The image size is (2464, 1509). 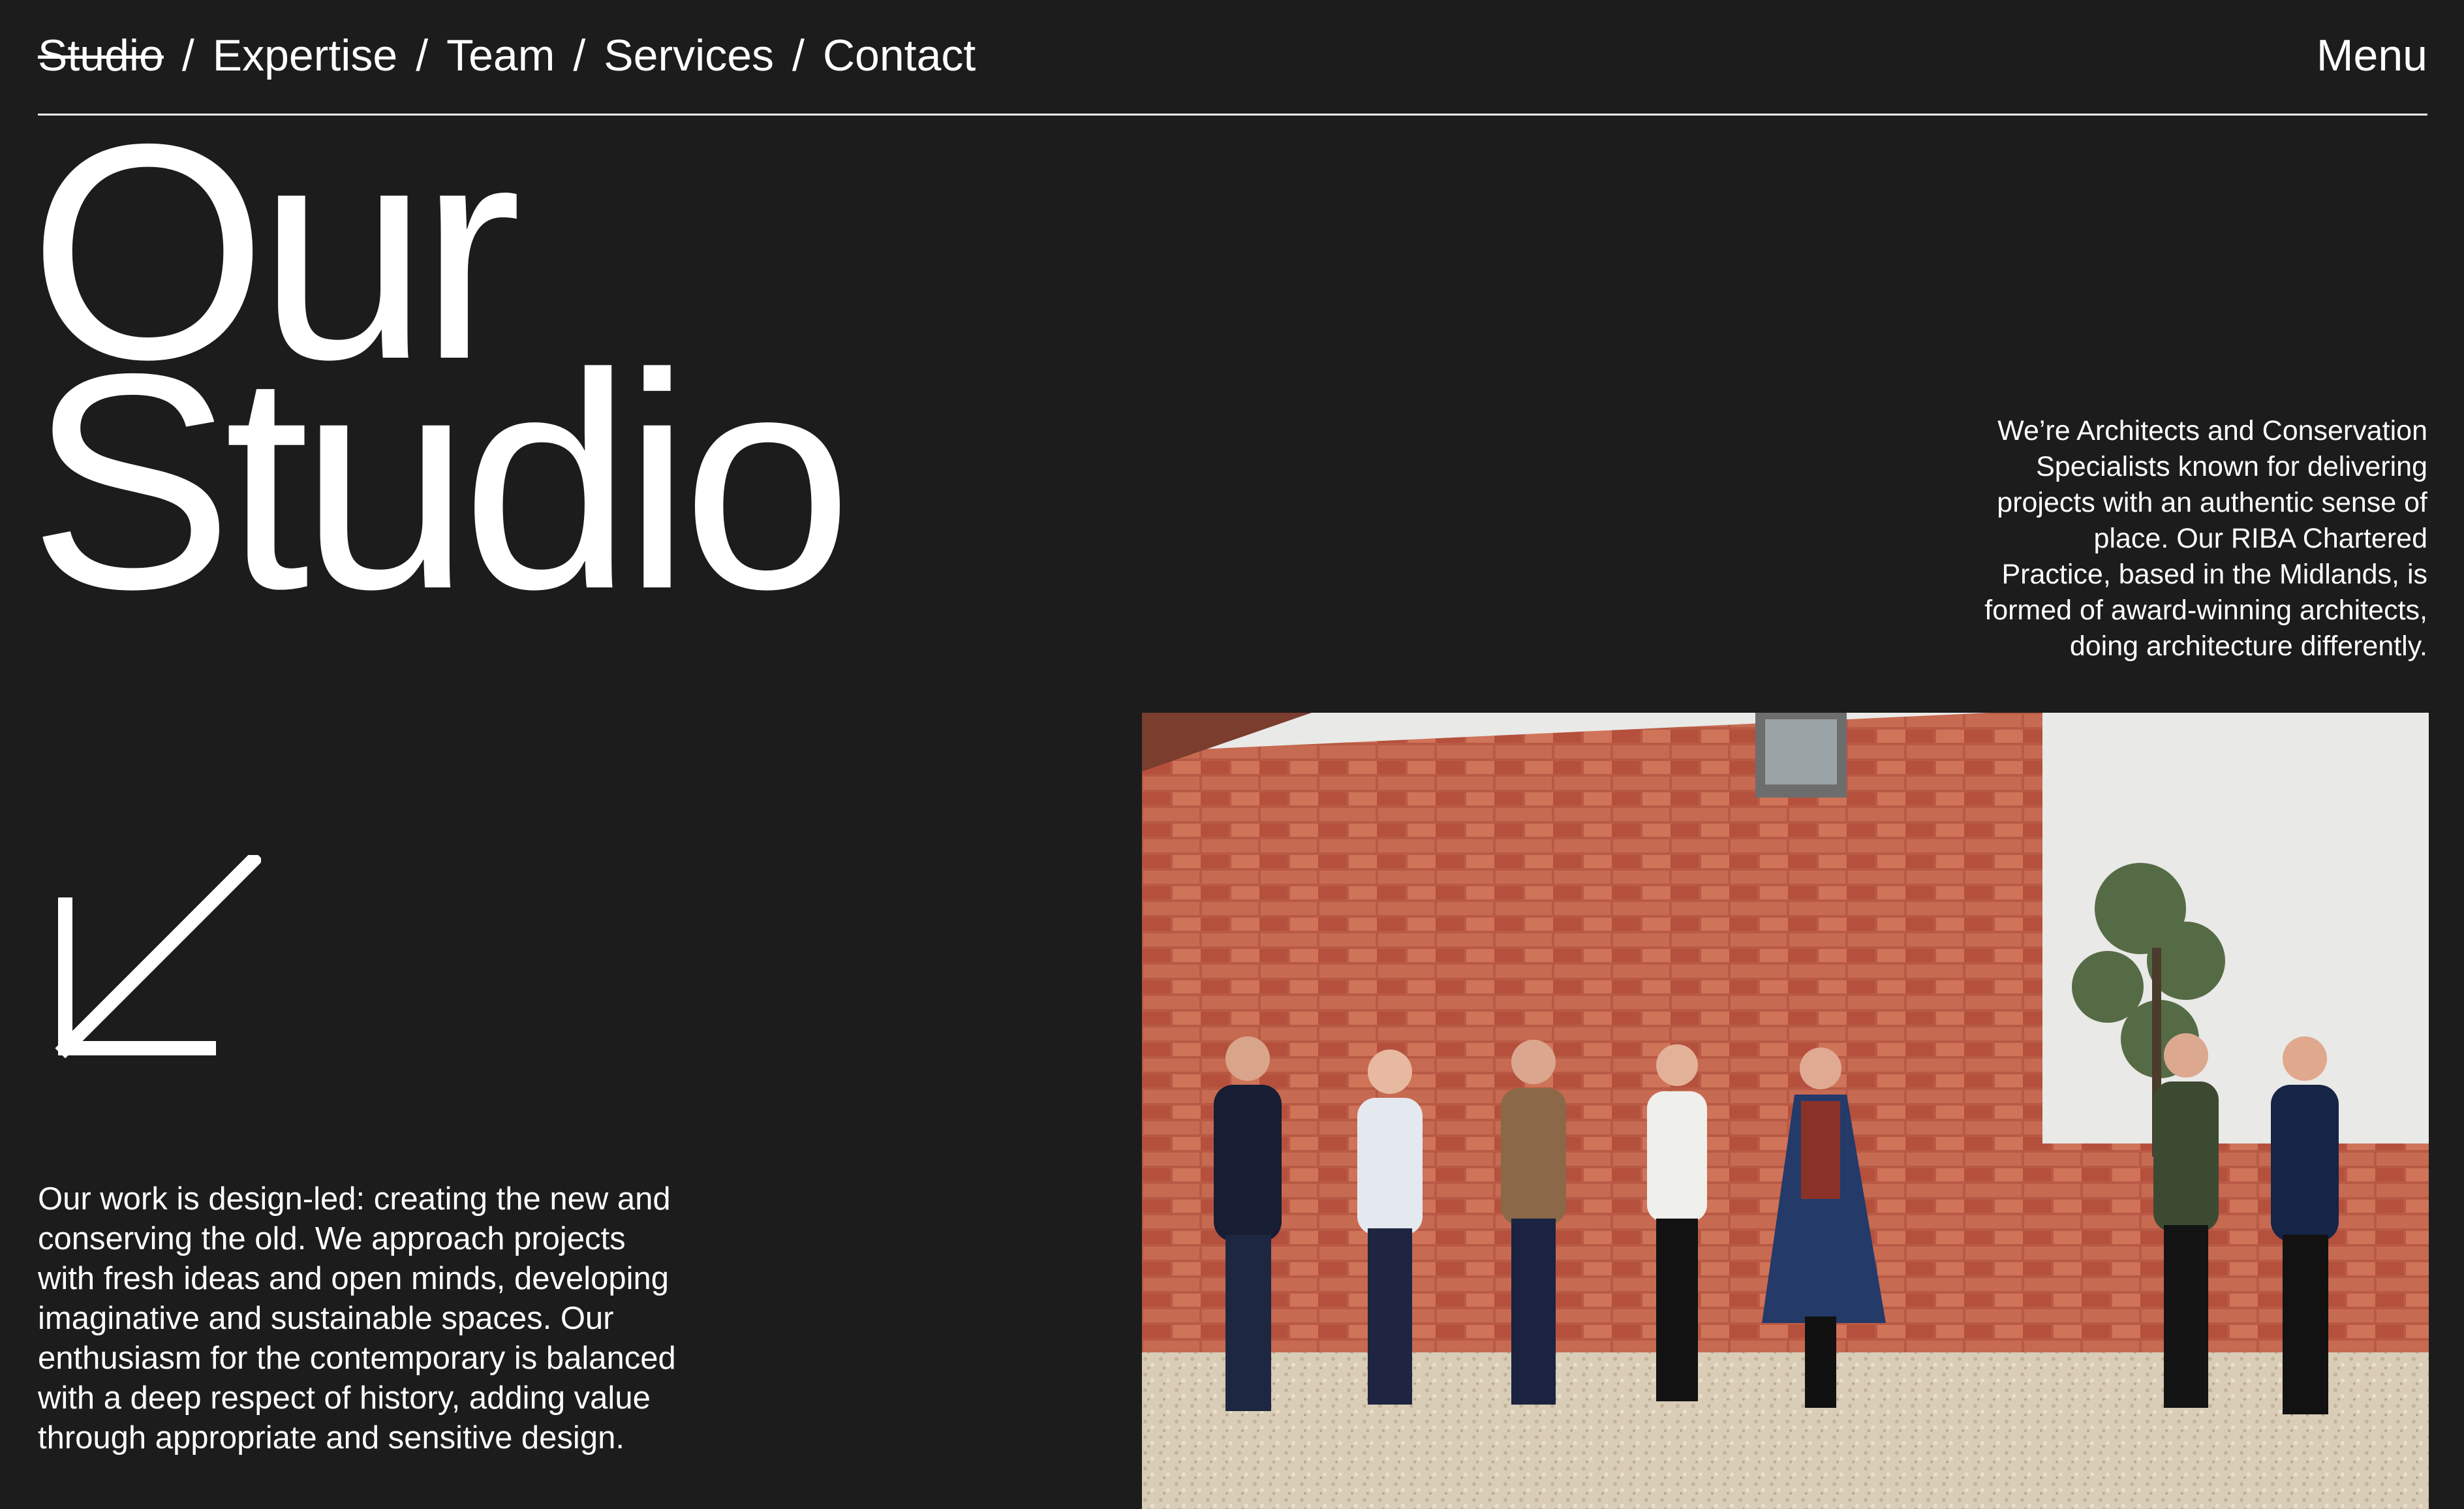 What do you see at coordinates (101, 55) in the screenshot?
I see `nav-link-studio: Studio` at bounding box center [101, 55].